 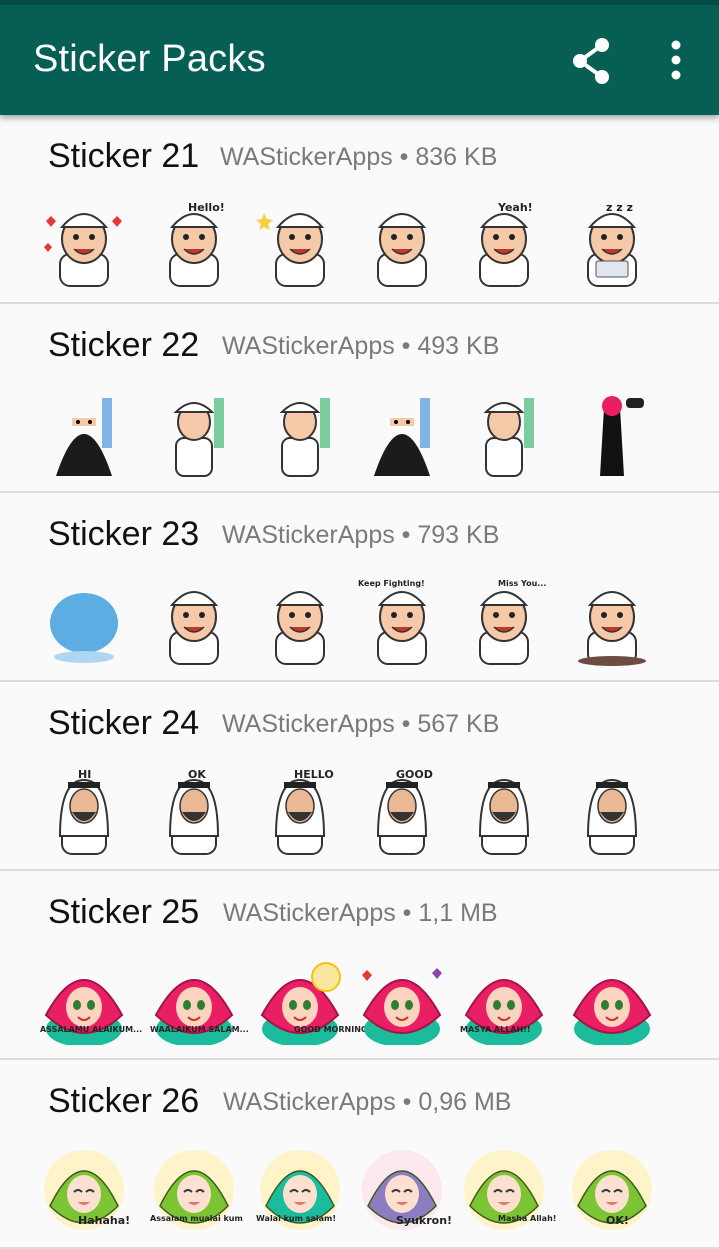 I want to click on sticker-preview: Hello!, so click(x=194, y=244).